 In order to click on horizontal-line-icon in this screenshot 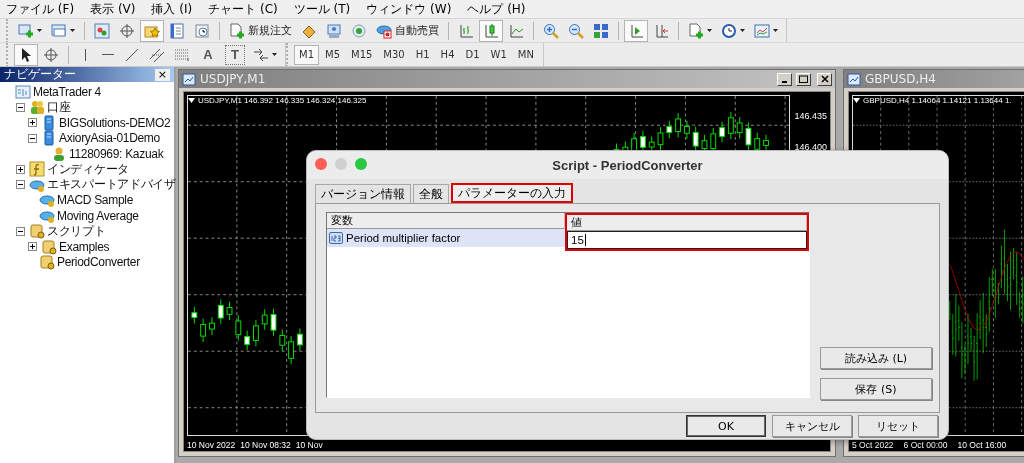, I will do `click(108, 54)`.